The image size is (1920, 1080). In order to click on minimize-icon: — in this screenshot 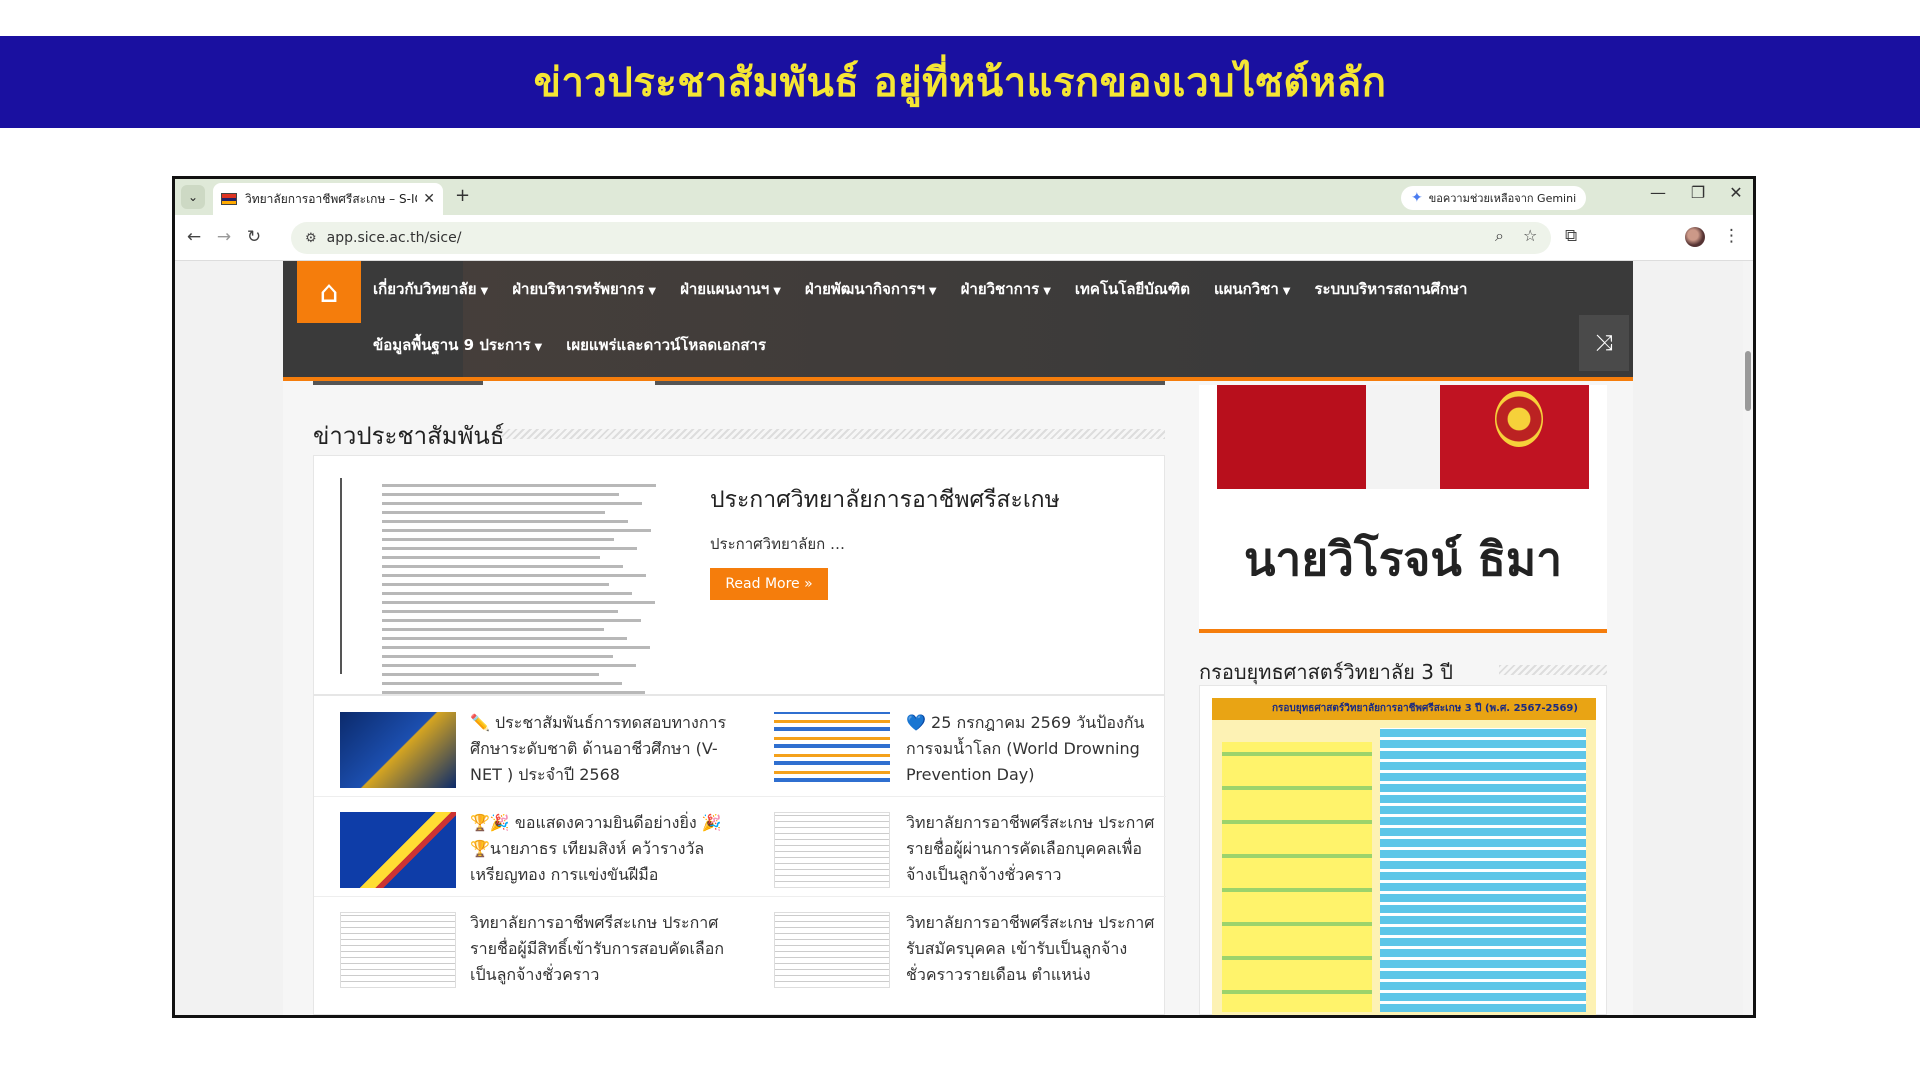, I will do `click(1658, 192)`.